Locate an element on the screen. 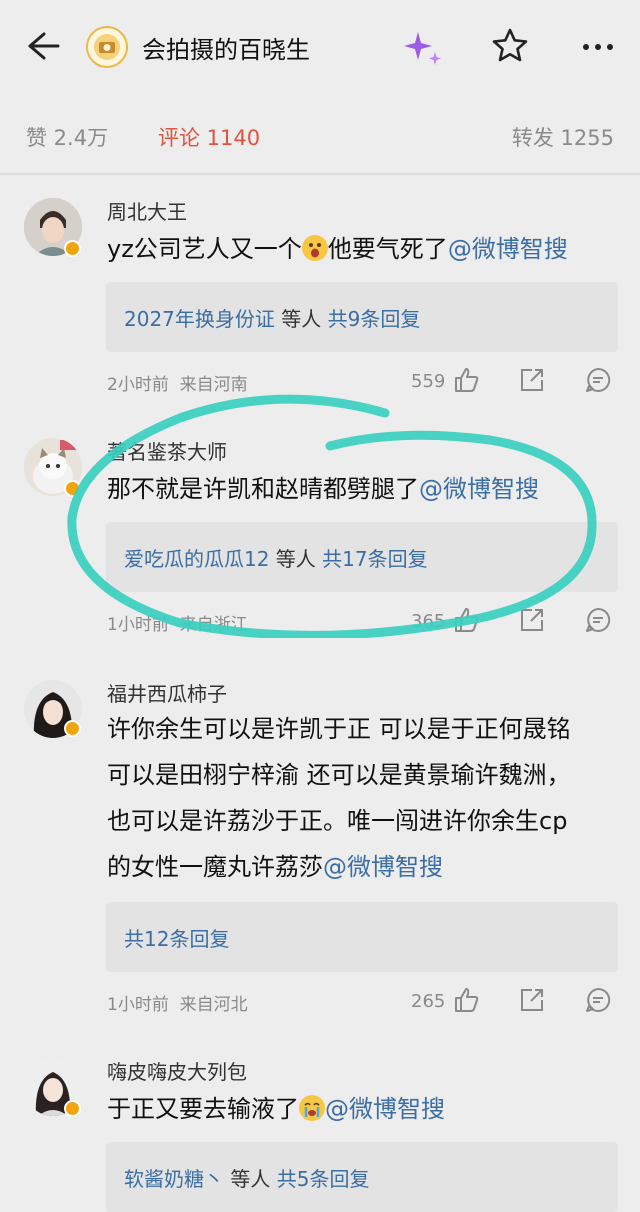  reply-count: 共17条回复 is located at coordinates (374, 559).